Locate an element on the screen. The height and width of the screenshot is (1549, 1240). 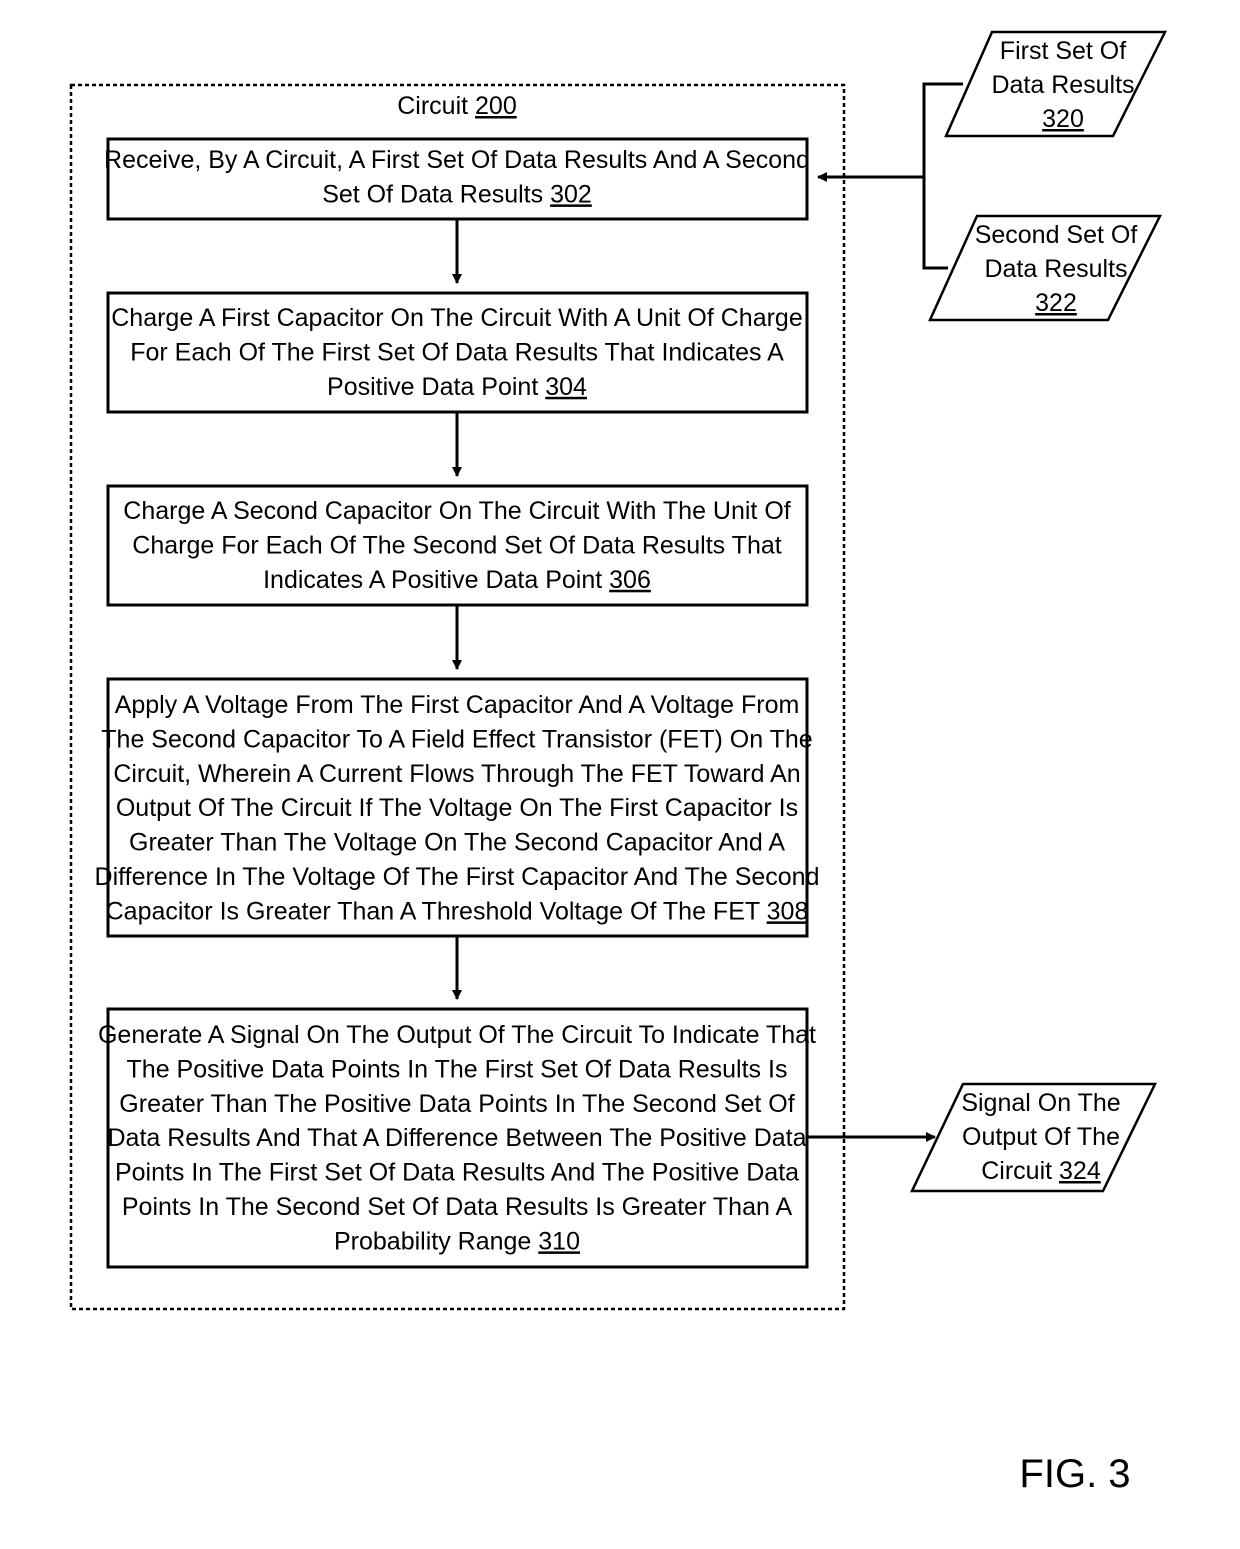
reference-number: 308 is located at coordinates (788, 911).